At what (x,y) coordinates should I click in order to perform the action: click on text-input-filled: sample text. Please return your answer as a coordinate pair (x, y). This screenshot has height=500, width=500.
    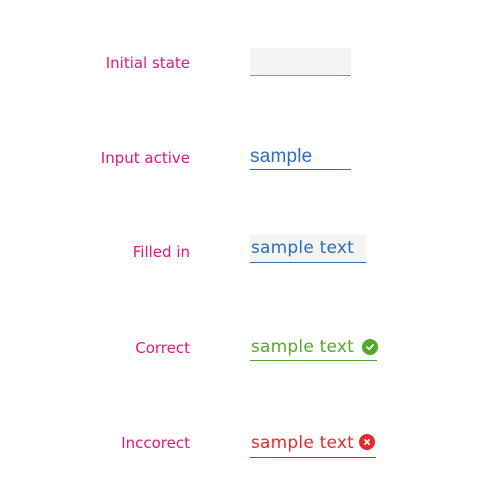
    Looking at the image, I should click on (308, 248).